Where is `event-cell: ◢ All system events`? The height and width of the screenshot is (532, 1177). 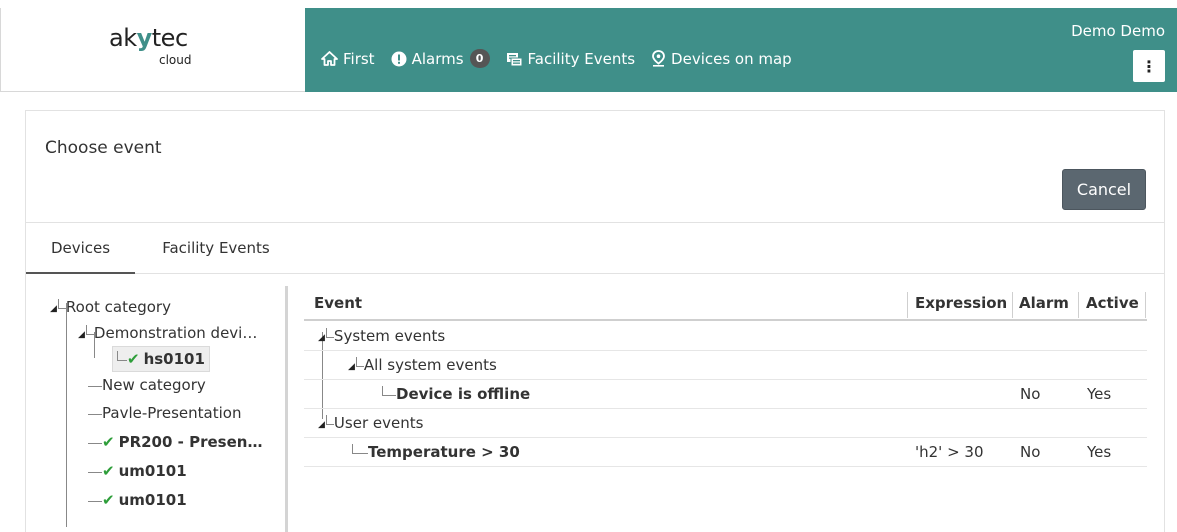
event-cell: ◢ All system events is located at coordinates (422, 366).